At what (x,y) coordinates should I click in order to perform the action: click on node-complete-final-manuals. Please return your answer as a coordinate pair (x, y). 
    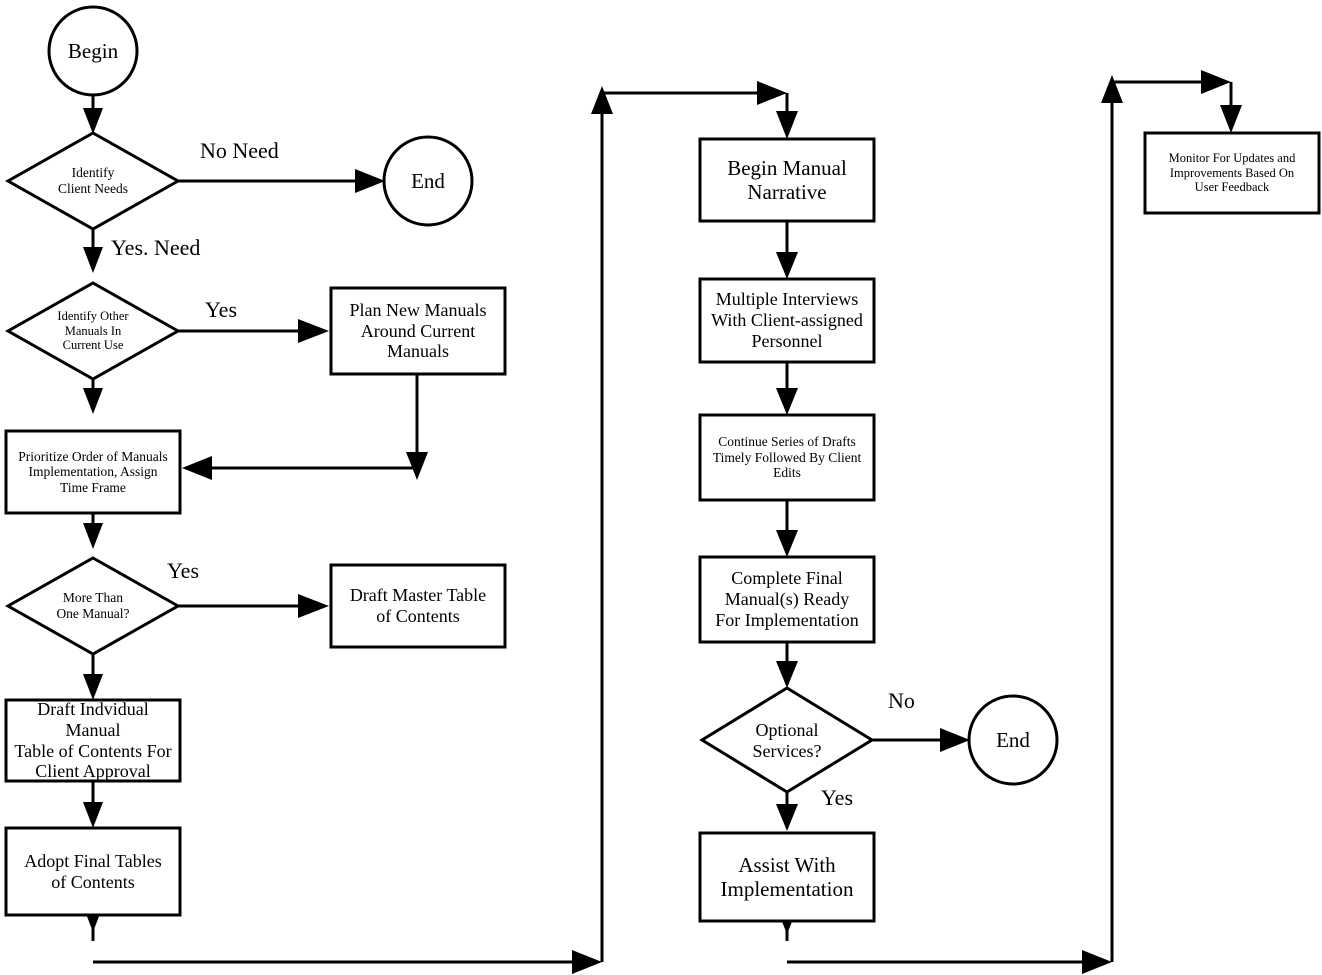
    Looking at the image, I should click on (787, 599).